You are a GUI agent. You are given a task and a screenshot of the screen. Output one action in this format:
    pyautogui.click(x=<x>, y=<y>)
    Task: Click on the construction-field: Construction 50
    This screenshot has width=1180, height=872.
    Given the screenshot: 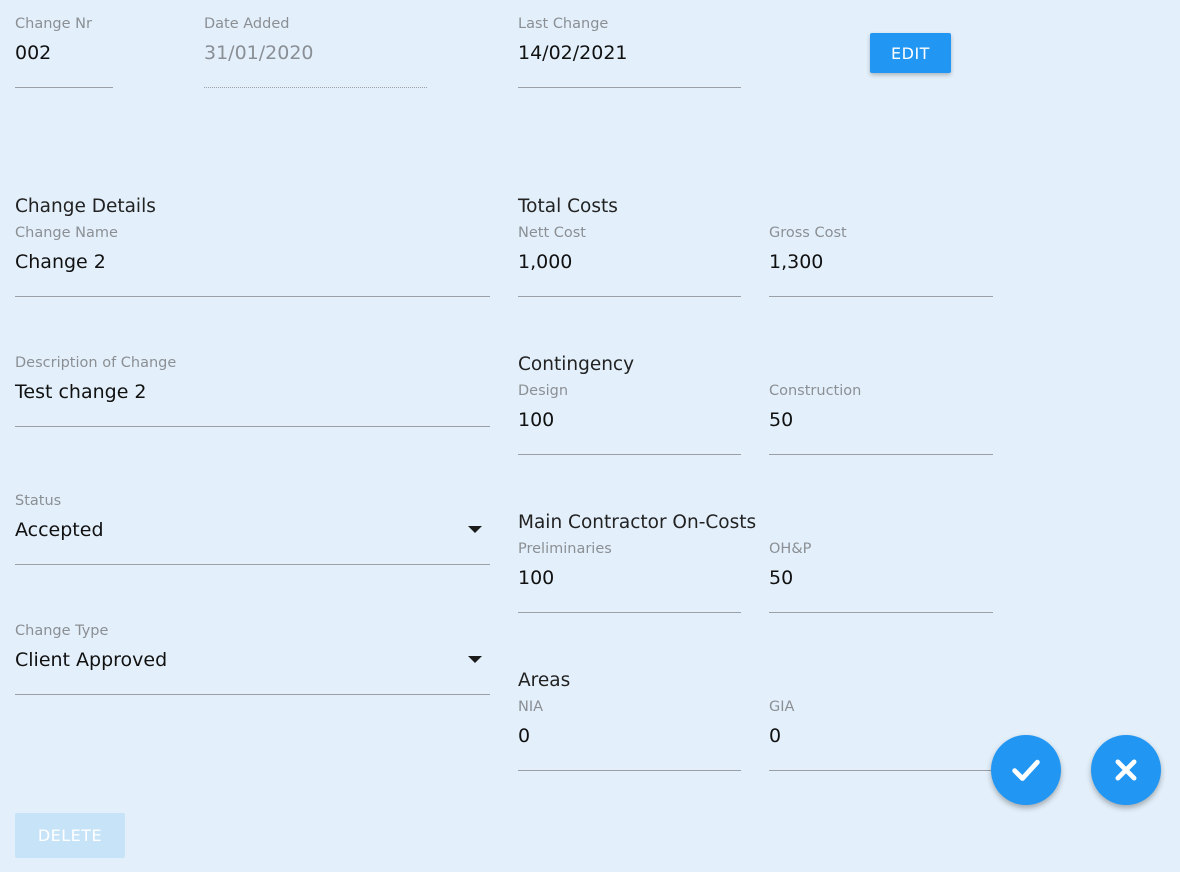 What is the action you would take?
    pyautogui.click(x=881, y=420)
    